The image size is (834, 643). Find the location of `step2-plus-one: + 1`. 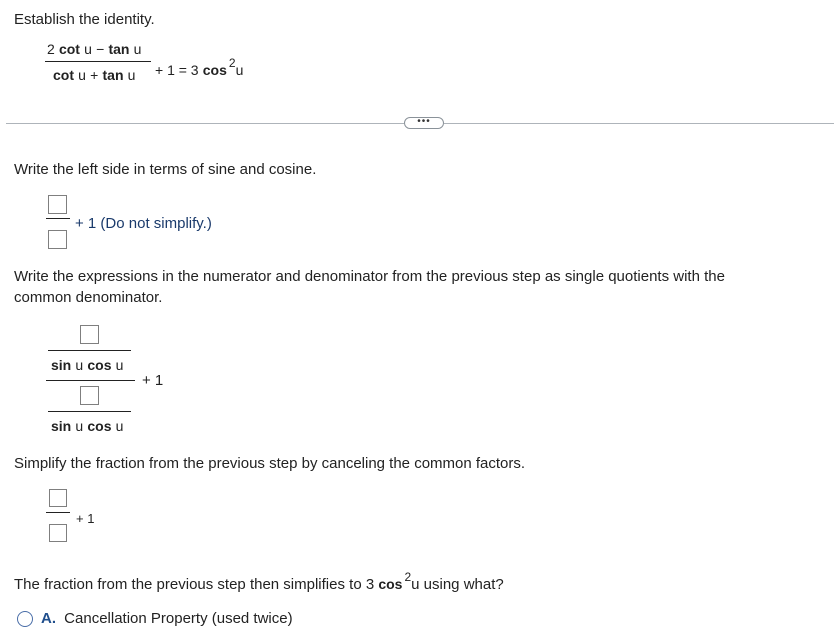

step2-plus-one: + 1 is located at coordinates (153, 380).